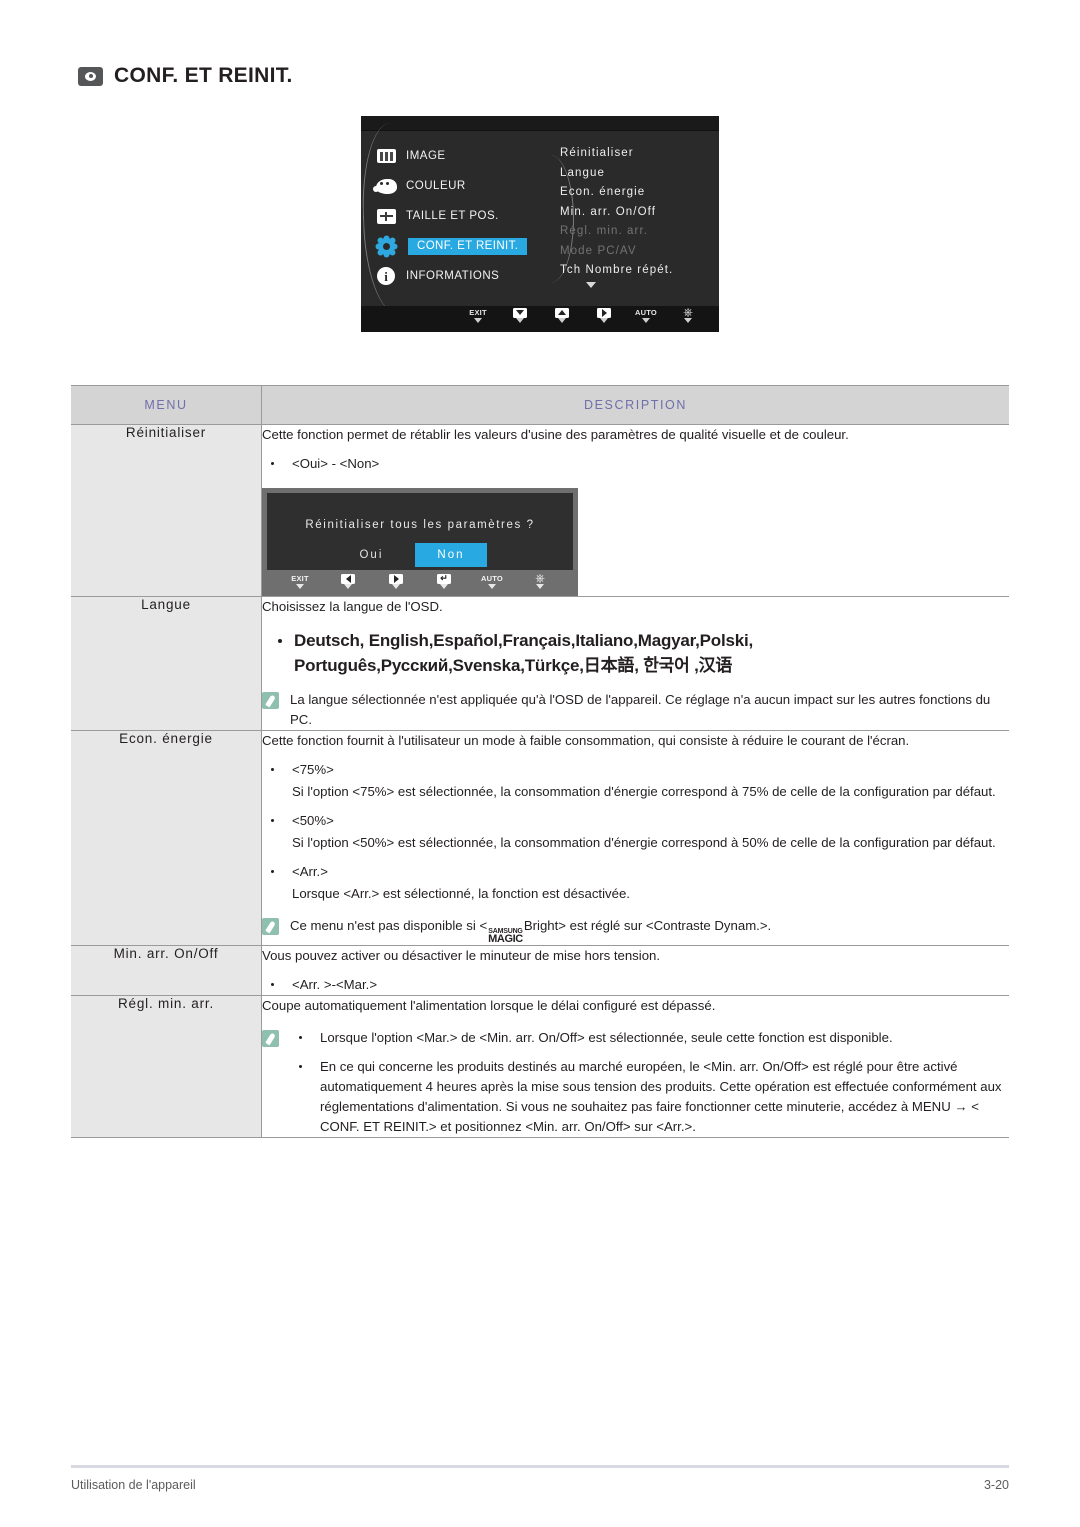 Image resolution: width=1080 pixels, height=1527 pixels. I want to click on osd-auto-label: AUTO, so click(646, 312).